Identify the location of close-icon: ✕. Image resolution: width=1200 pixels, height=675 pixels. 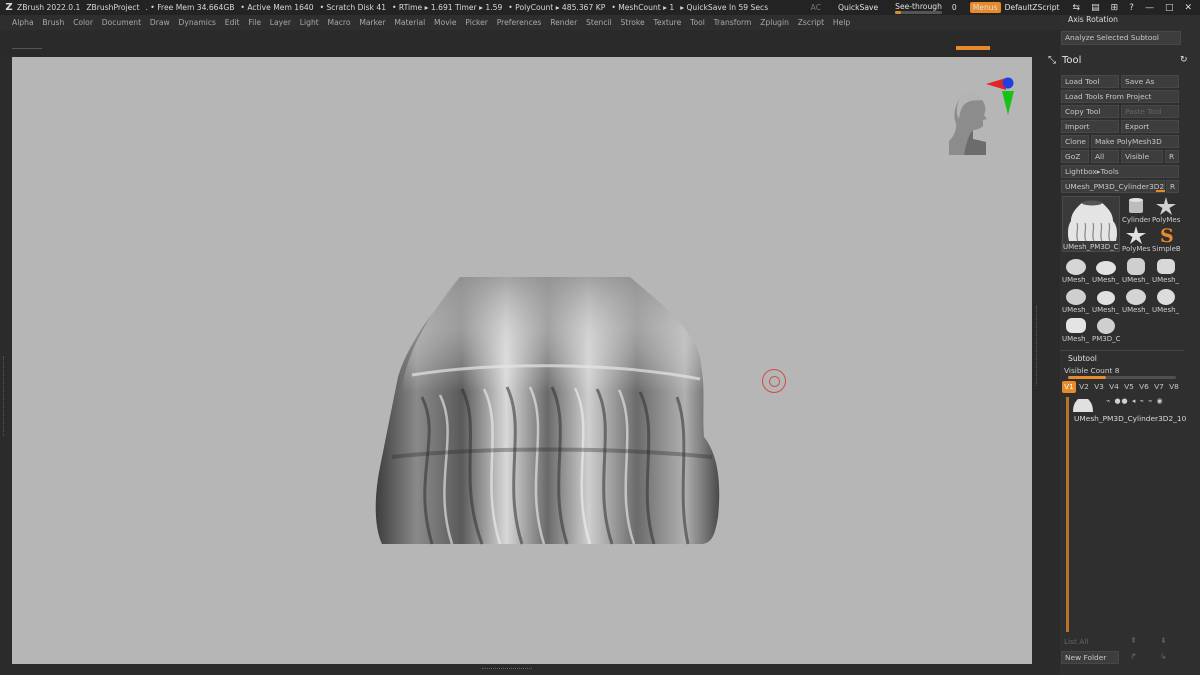
(1188, 8).